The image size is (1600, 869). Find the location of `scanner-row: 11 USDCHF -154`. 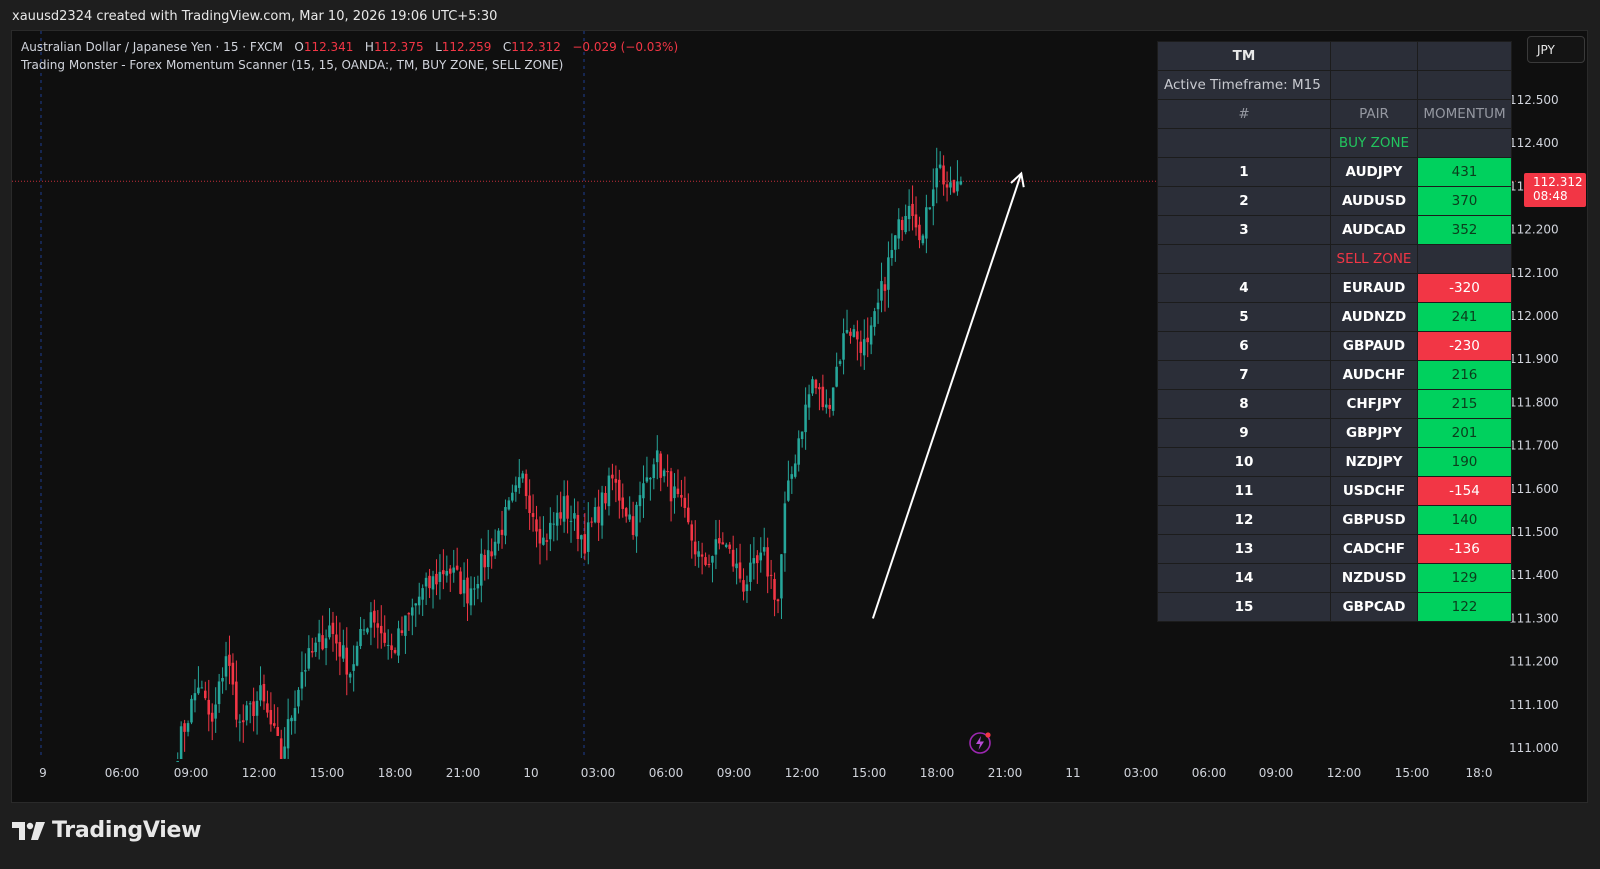

scanner-row: 11 USDCHF -154 is located at coordinates (1334, 491).